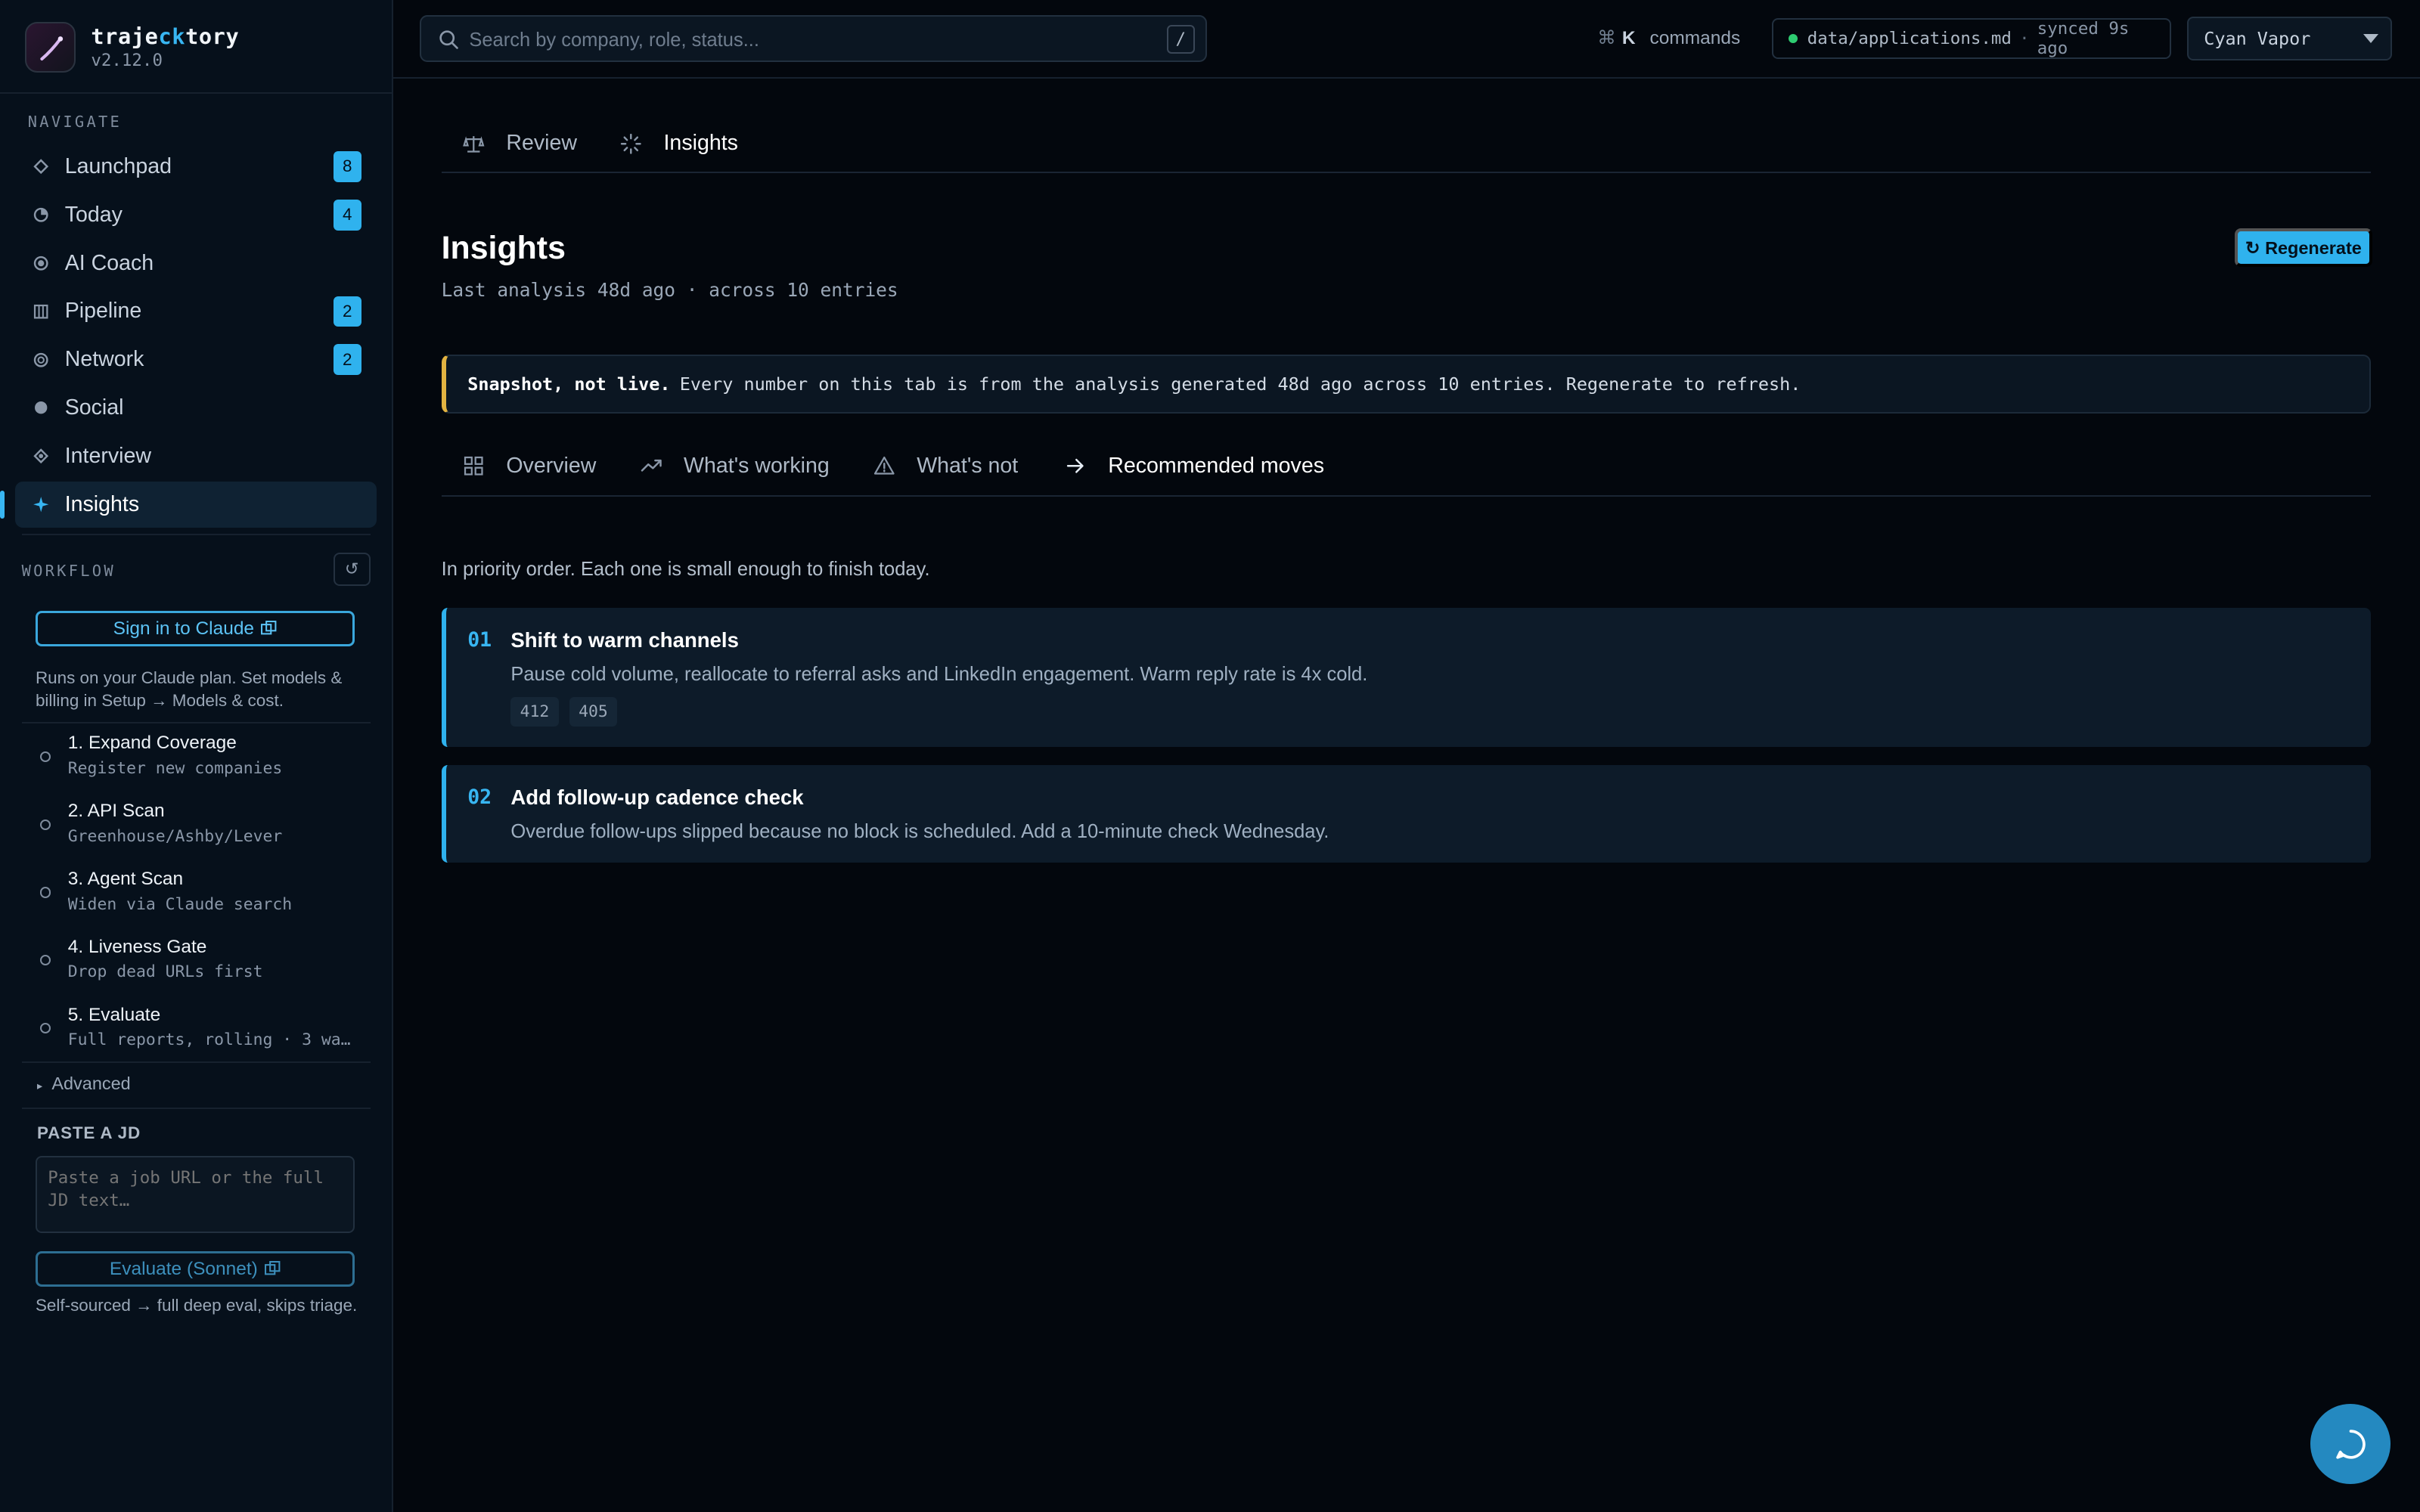  What do you see at coordinates (809, 40) in the screenshot?
I see `search-input` at bounding box center [809, 40].